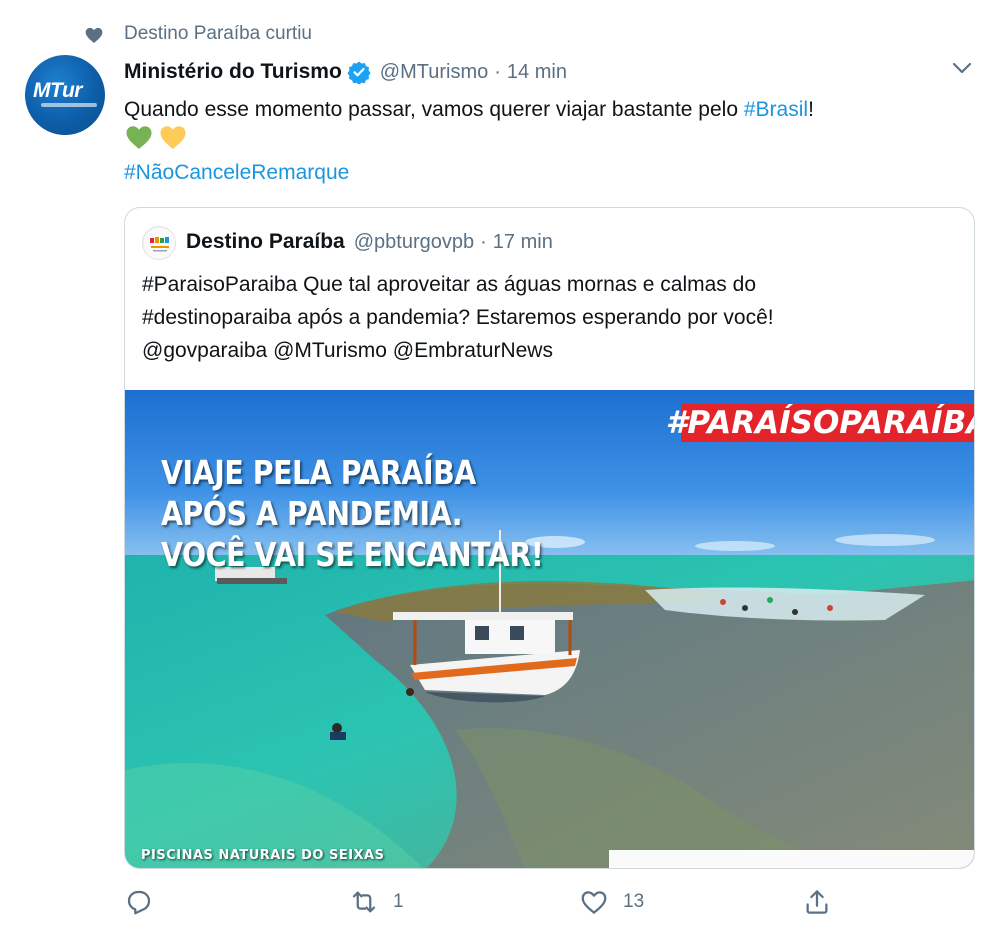 This screenshot has width=1000, height=933. Describe the element at coordinates (156, 137) in the screenshot. I see `emoji-row` at that location.